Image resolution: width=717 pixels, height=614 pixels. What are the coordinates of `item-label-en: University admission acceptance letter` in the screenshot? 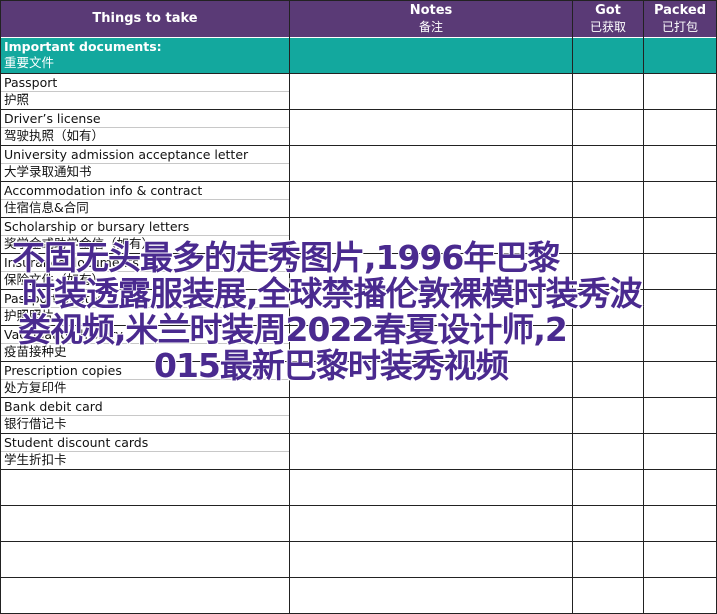 It's located at (126, 154).